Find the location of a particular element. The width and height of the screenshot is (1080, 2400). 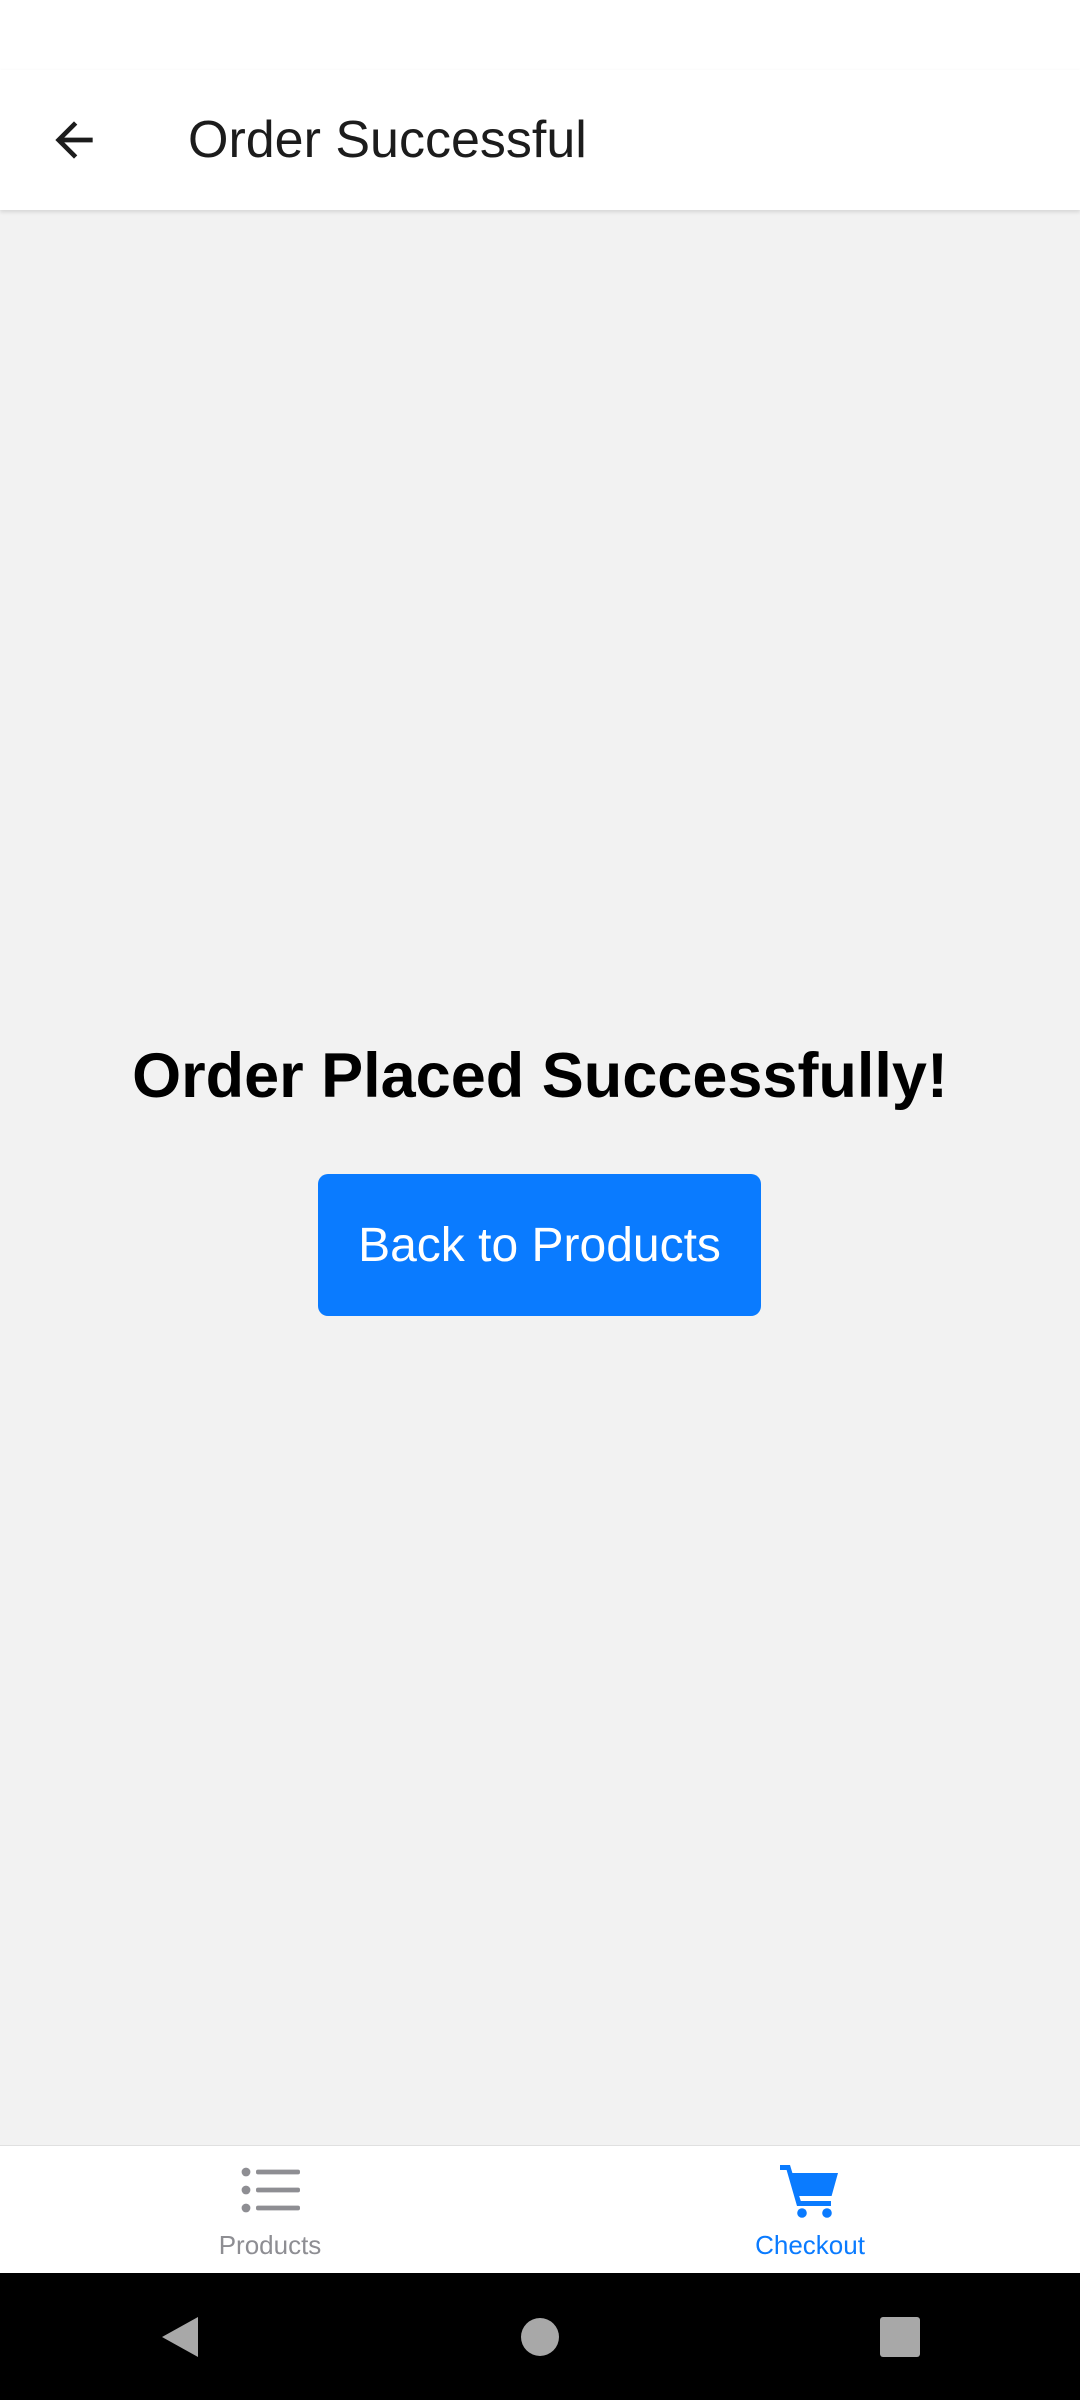

system-nav-bar is located at coordinates (540, 2336).